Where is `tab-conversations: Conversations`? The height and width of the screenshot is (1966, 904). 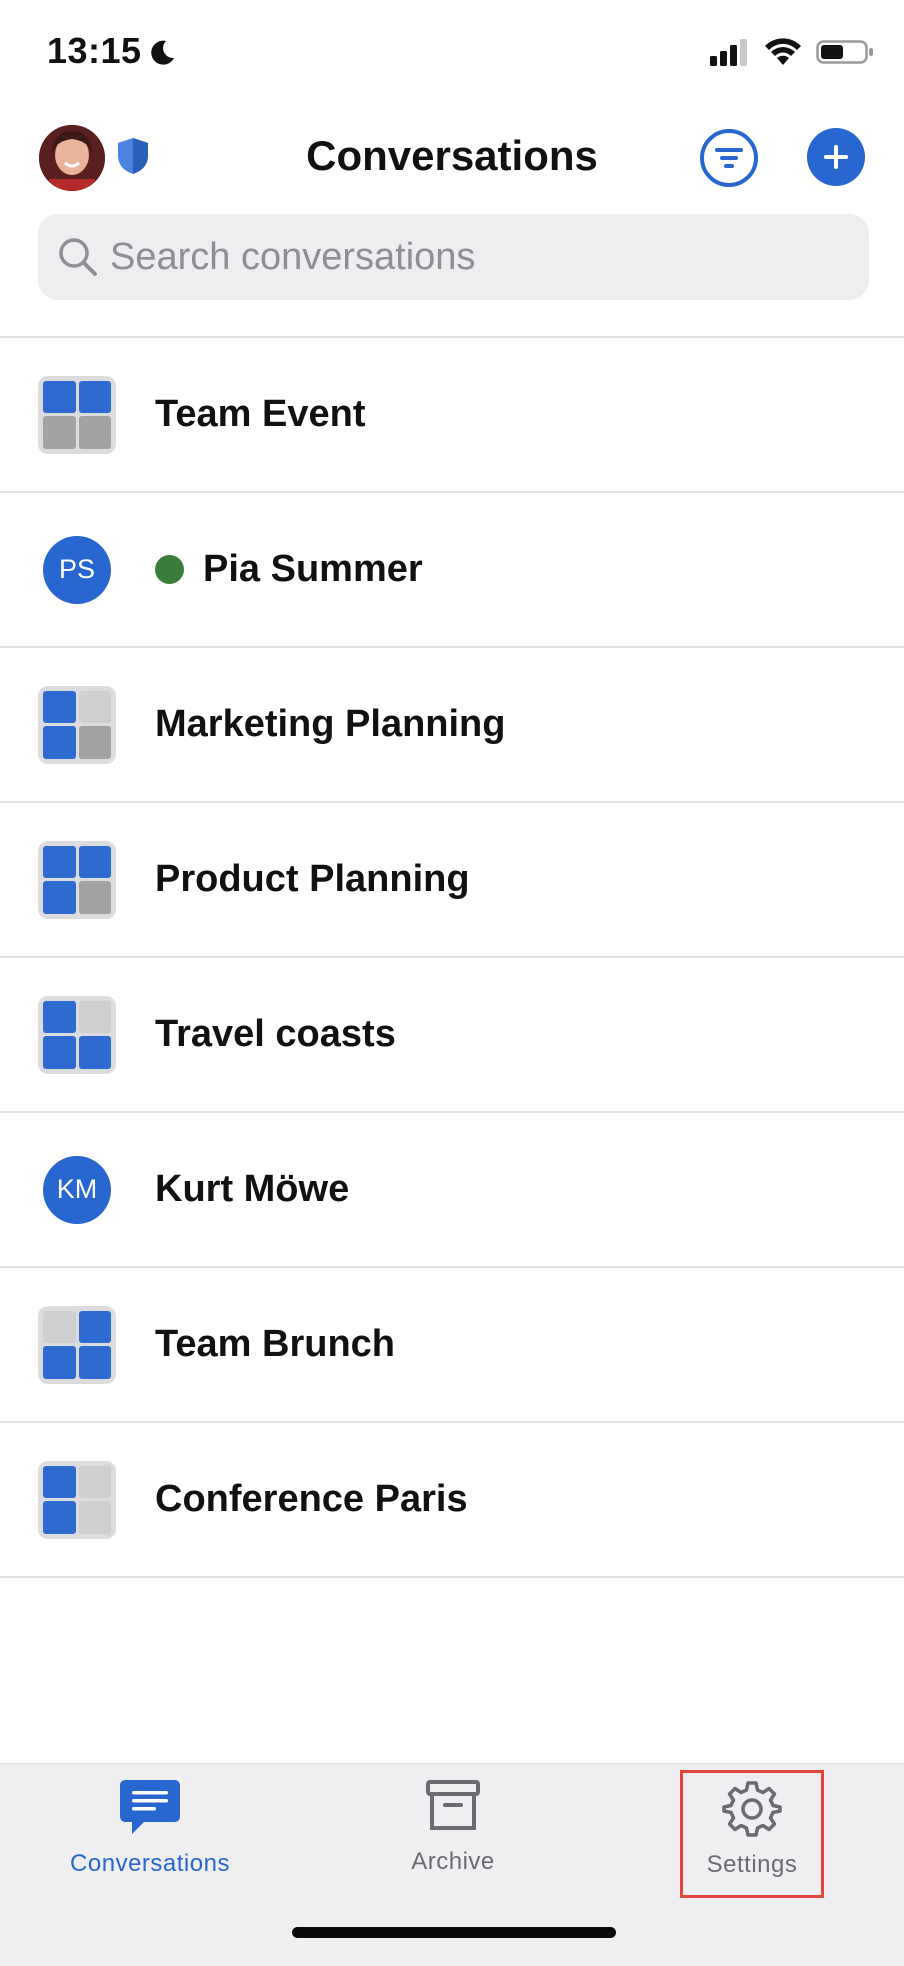
tab-conversations: Conversations is located at coordinates (149, 1828).